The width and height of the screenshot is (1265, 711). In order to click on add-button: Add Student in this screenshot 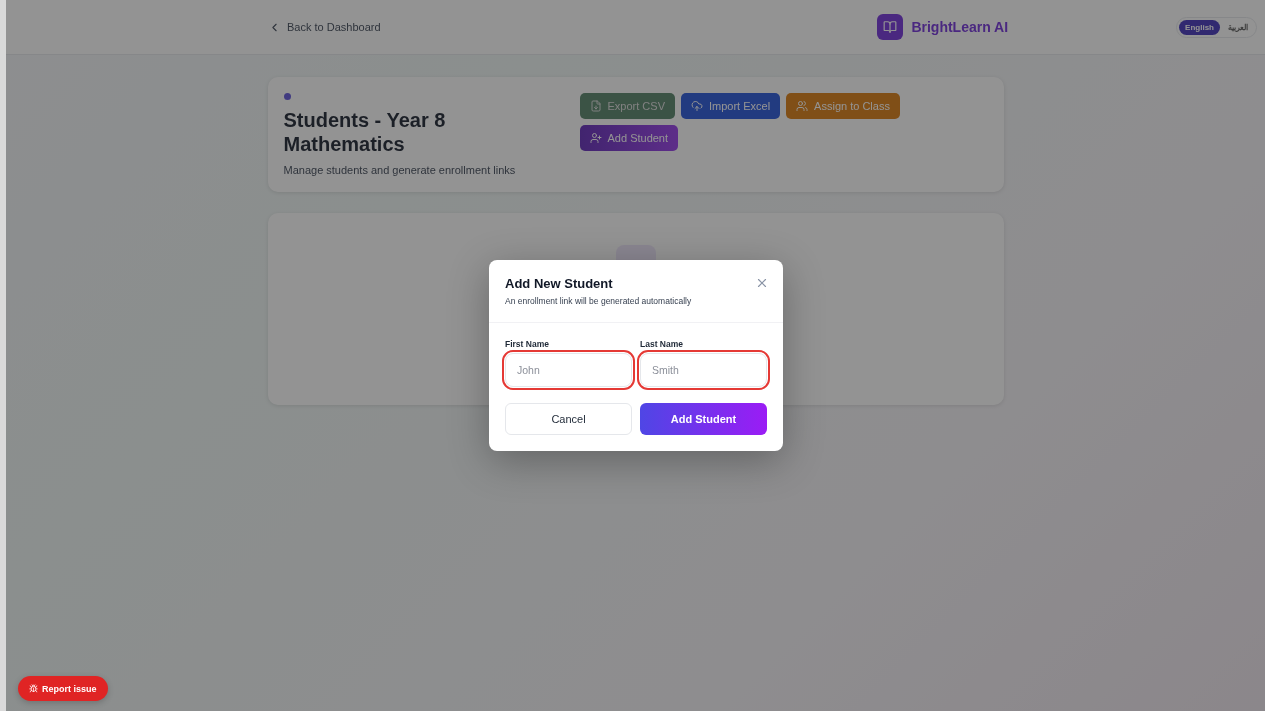, I will do `click(629, 138)`.